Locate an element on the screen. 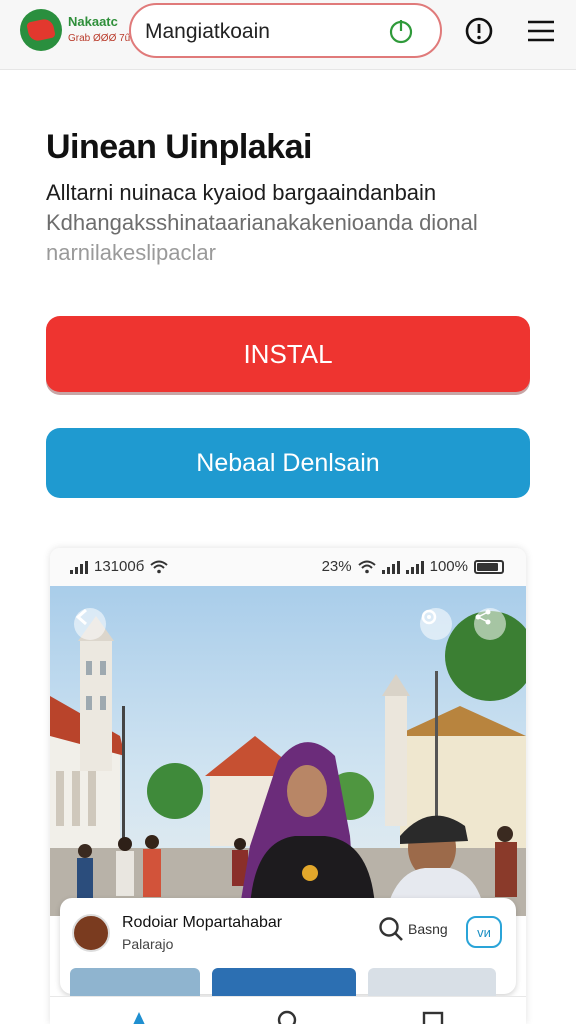 The height and width of the screenshot is (1024, 576). search-bar: Mangiatkoain is located at coordinates (285, 30).